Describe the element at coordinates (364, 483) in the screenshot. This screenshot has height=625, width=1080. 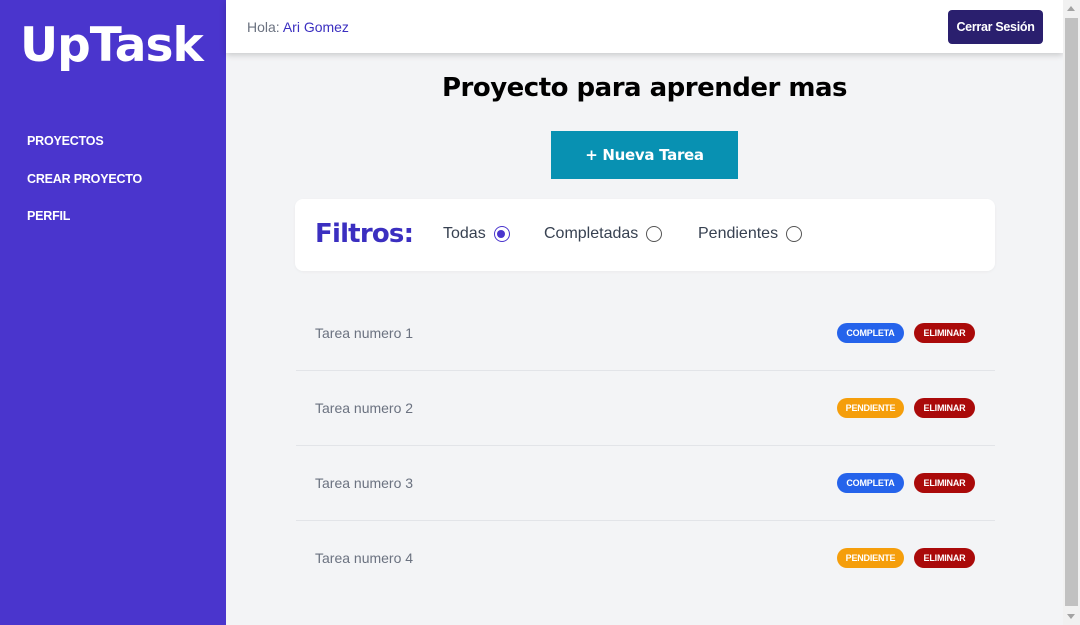
I see `task-name: Tarea numero 3` at that location.